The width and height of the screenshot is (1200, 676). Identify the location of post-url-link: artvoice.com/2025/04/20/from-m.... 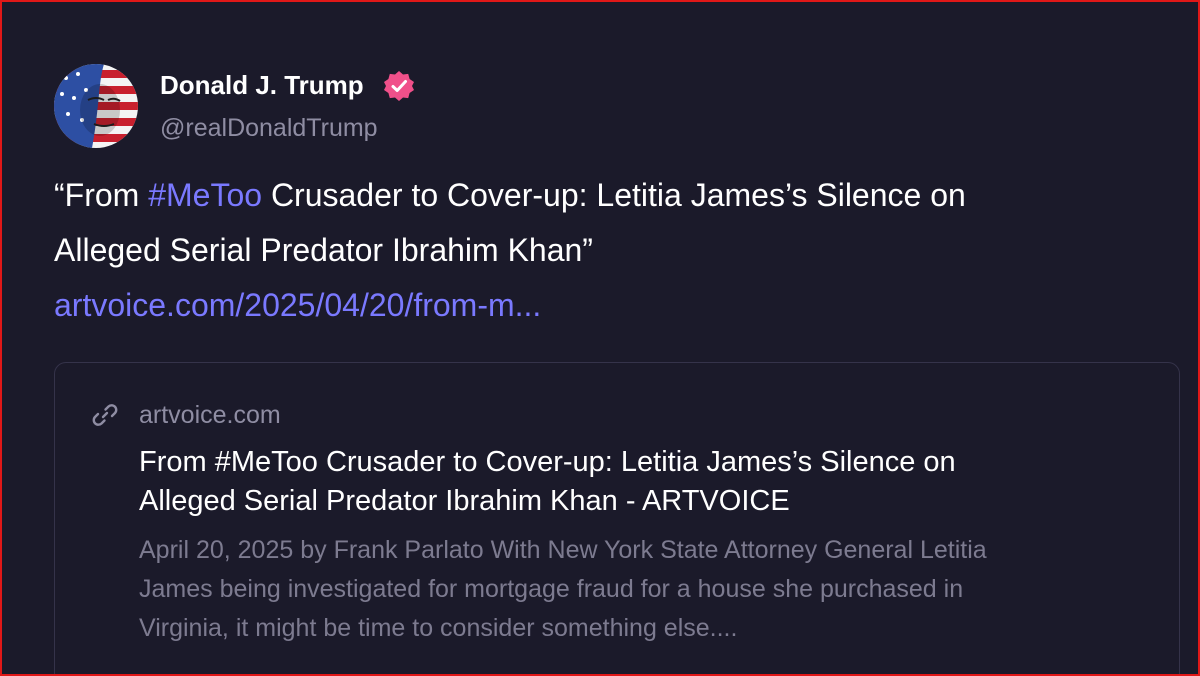
(609, 305).